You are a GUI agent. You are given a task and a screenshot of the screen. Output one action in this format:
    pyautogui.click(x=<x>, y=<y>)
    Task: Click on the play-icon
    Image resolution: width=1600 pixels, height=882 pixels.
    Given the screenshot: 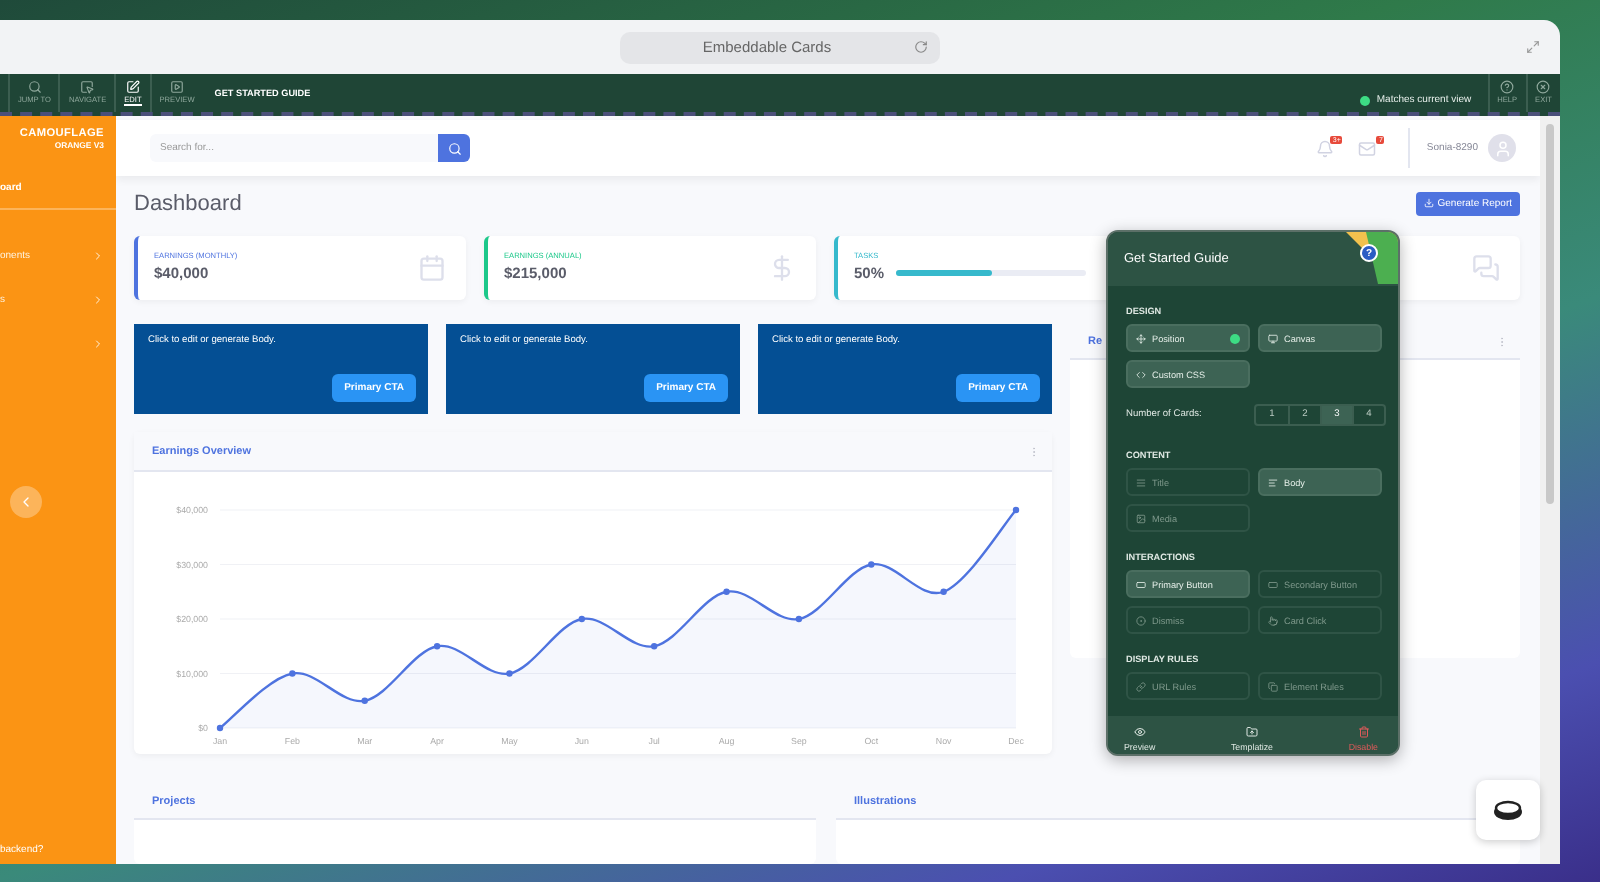 What is the action you would take?
    pyautogui.click(x=177, y=87)
    